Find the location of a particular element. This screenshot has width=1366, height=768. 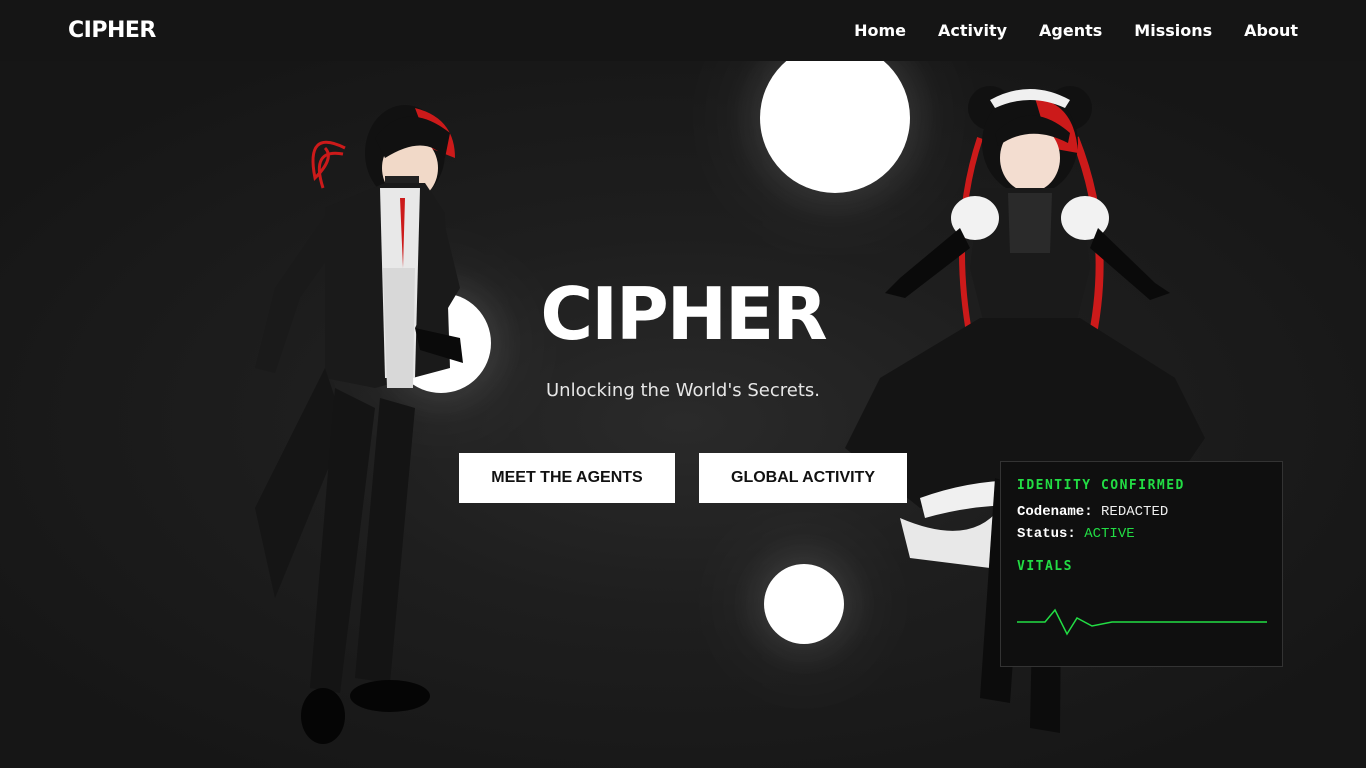

butler-character-illustration is located at coordinates (359, 424).